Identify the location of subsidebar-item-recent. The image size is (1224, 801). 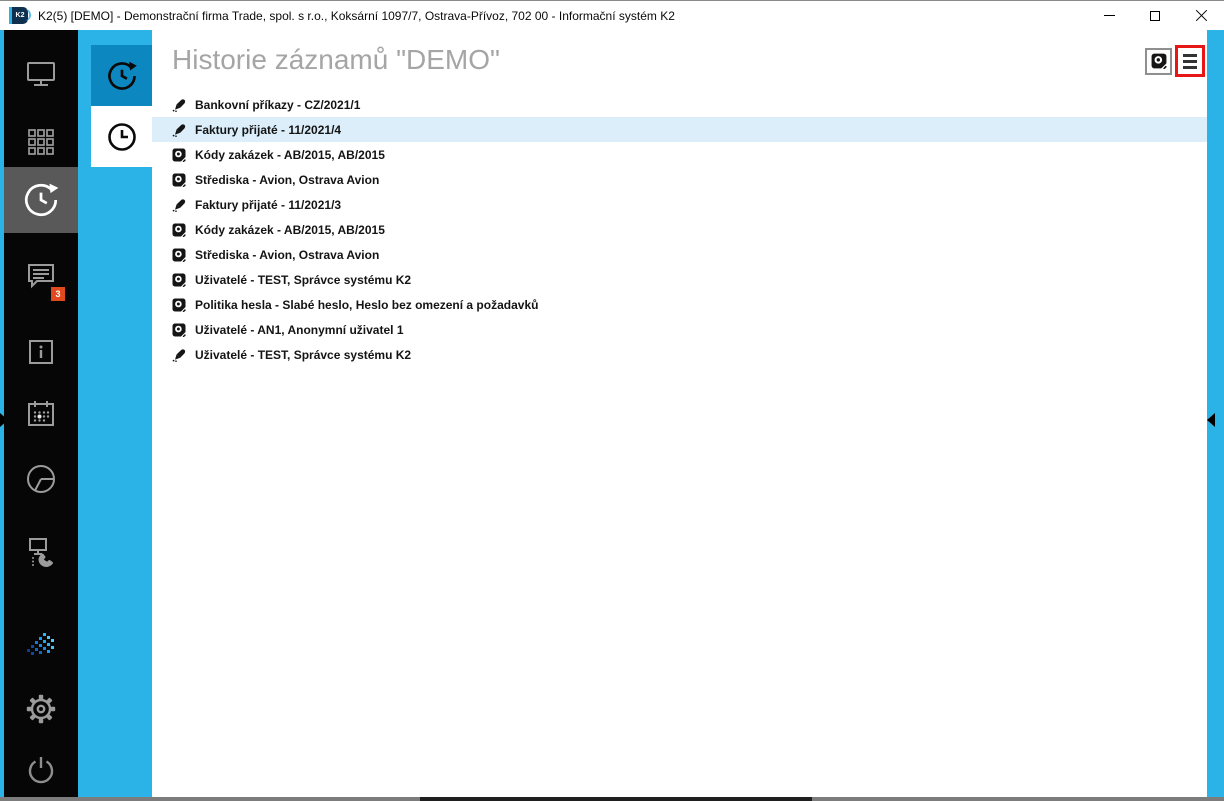
(121, 136).